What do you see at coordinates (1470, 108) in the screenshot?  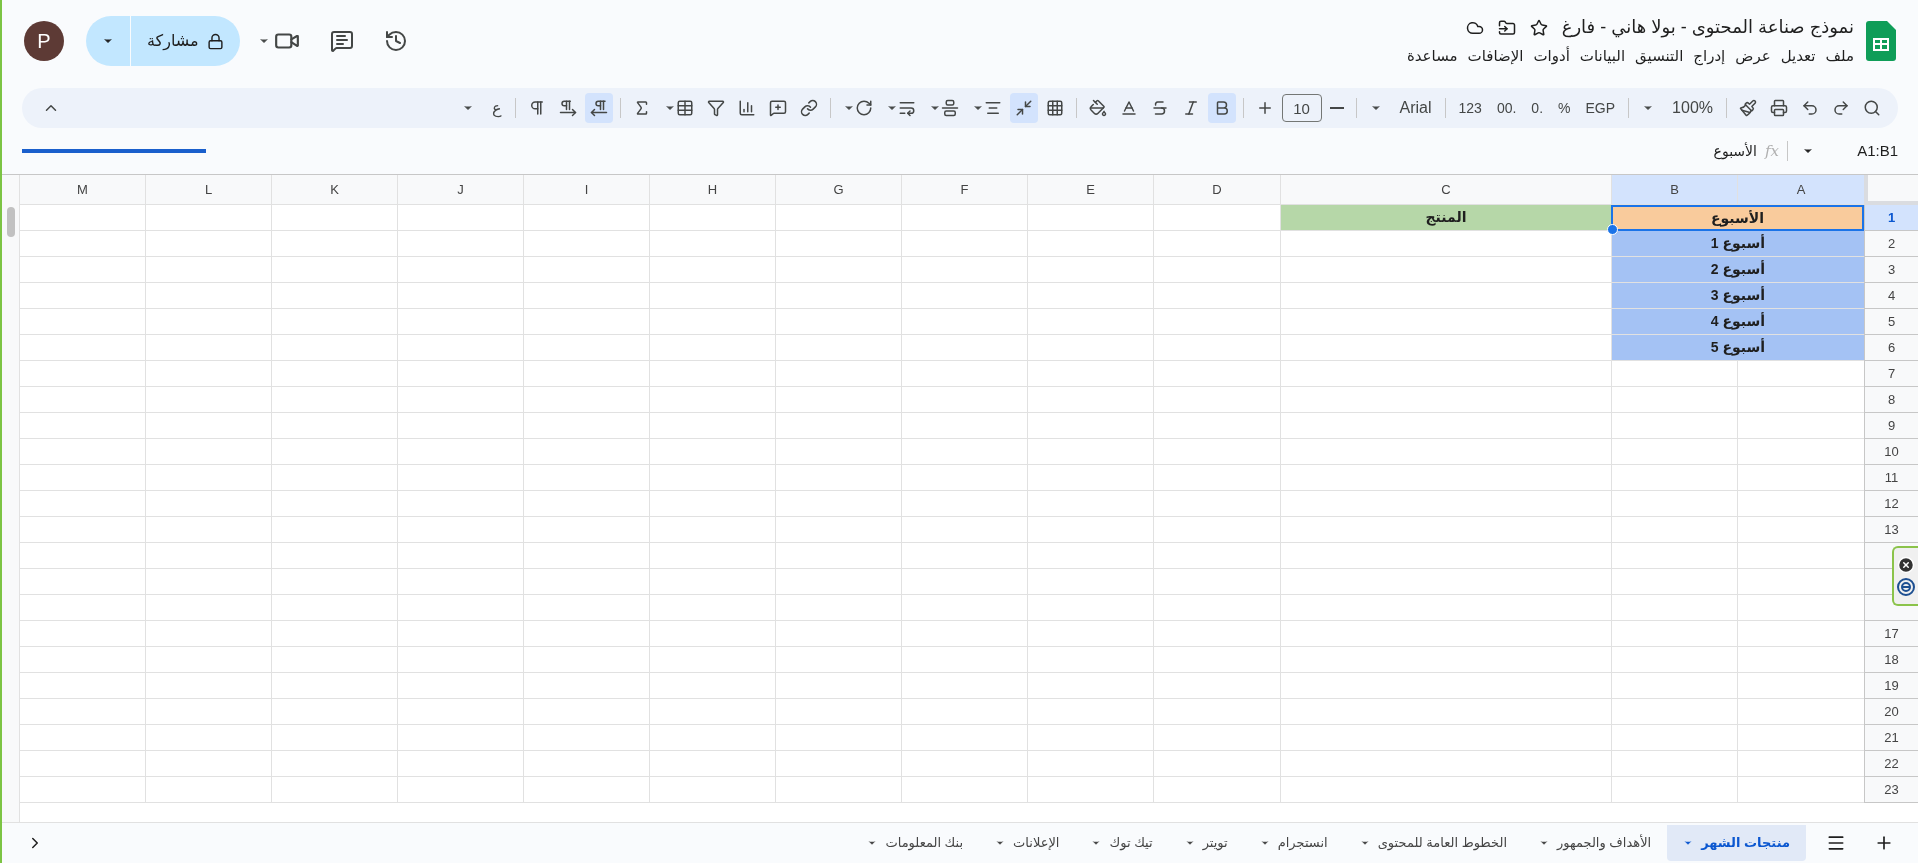 I see `toolbar-button: 123` at bounding box center [1470, 108].